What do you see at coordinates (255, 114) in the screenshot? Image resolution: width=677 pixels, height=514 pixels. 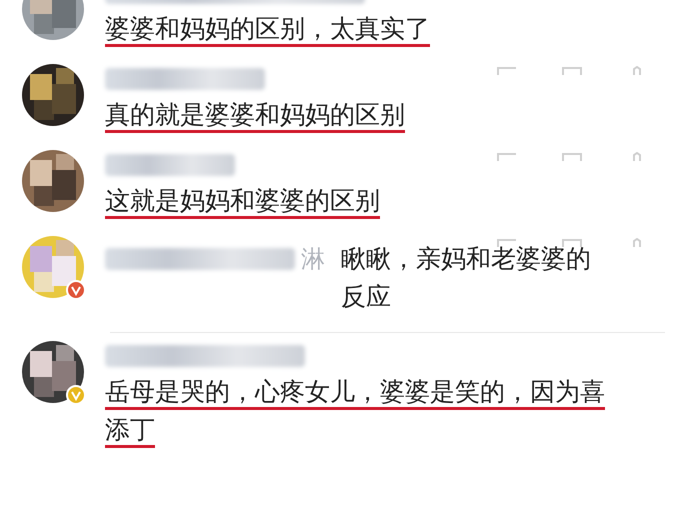 I see `comment-text: 真的就是婆婆和妈妈的区别` at bounding box center [255, 114].